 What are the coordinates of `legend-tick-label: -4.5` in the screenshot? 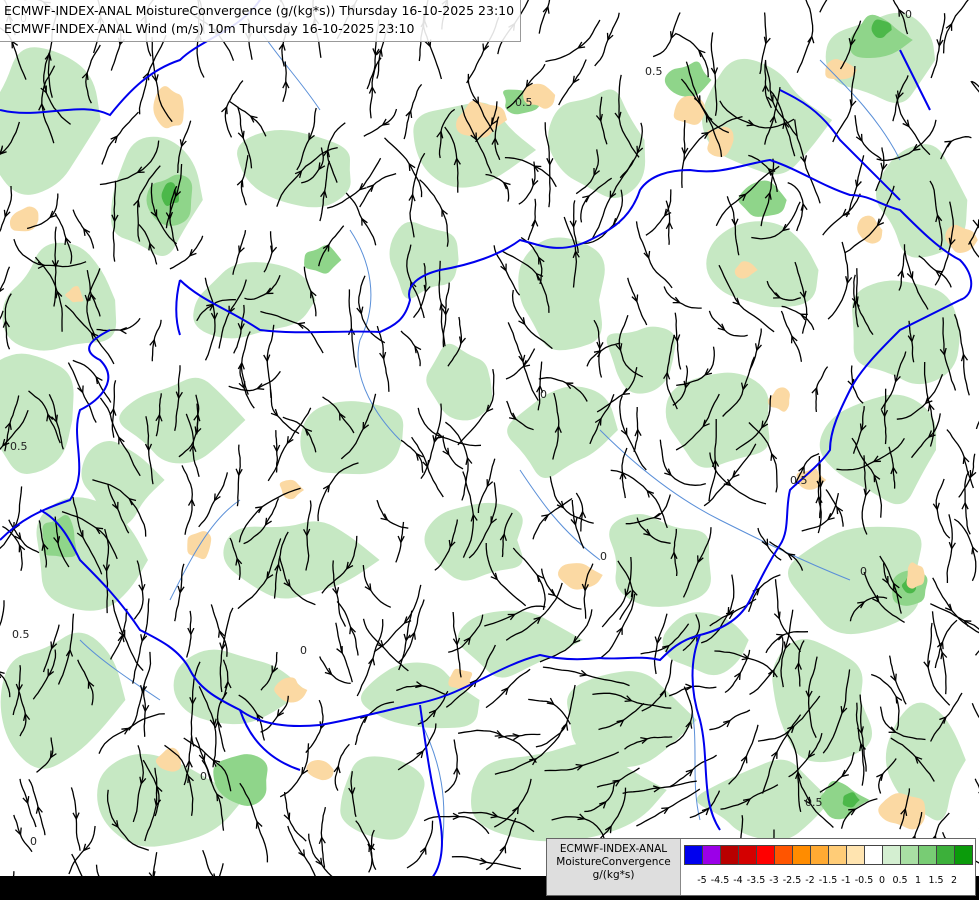 It's located at (720, 880).